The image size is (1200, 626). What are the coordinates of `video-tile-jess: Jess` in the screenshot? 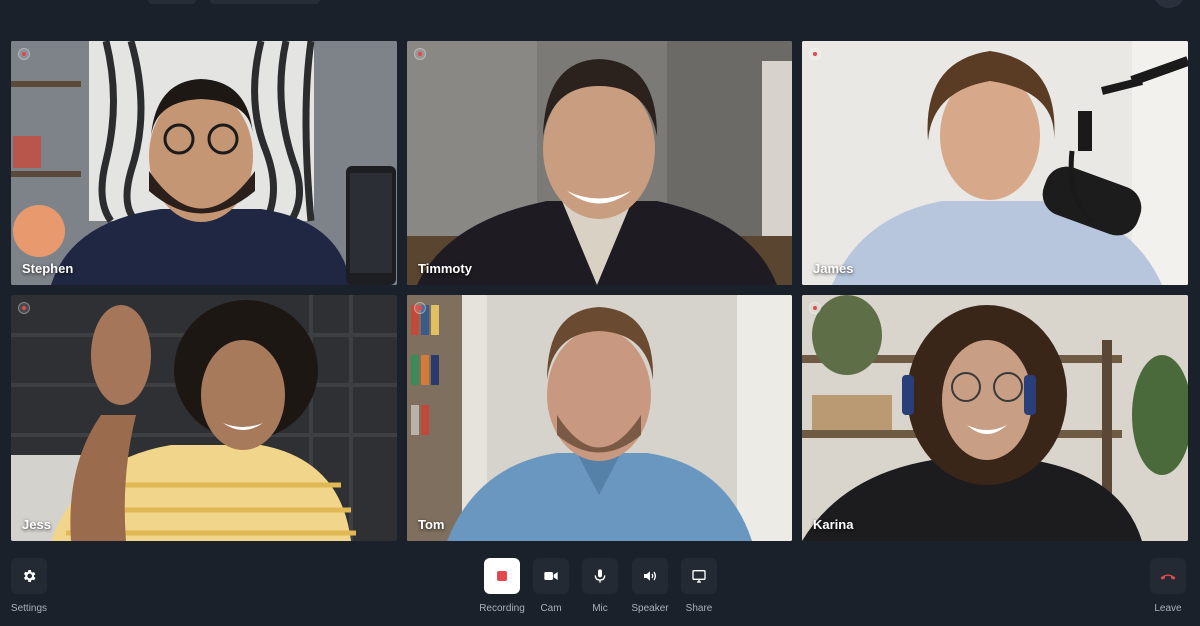 It's located at (204, 418).